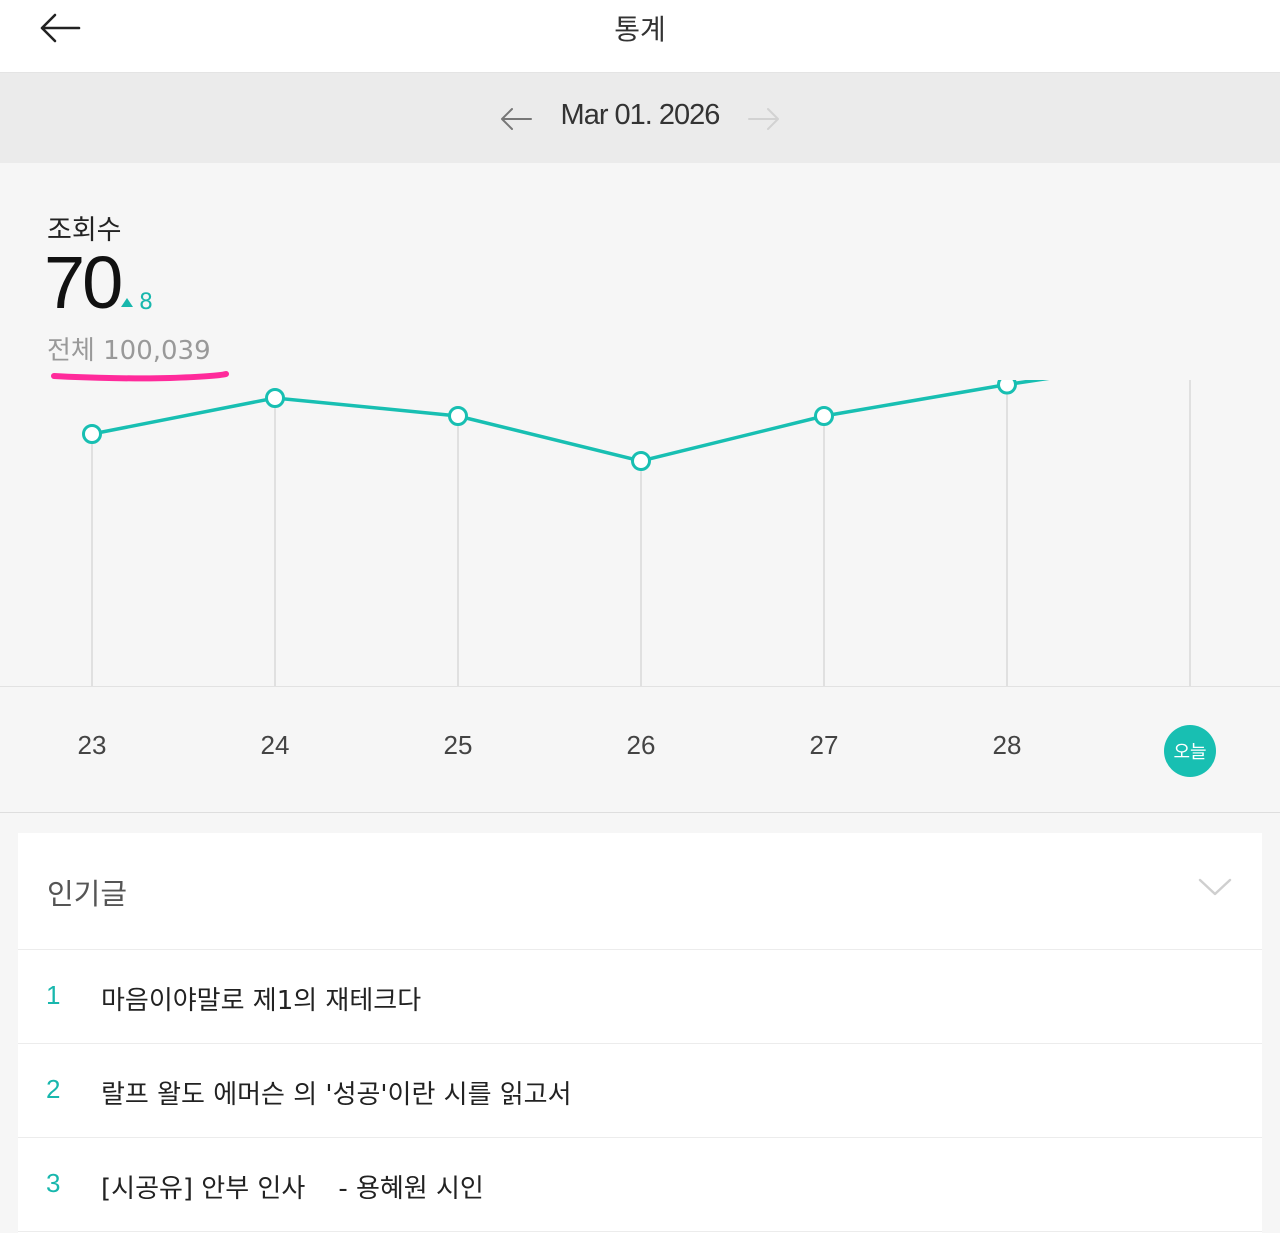 This screenshot has height=1233, width=1280. I want to click on today-badge: 오늘, so click(1190, 751).